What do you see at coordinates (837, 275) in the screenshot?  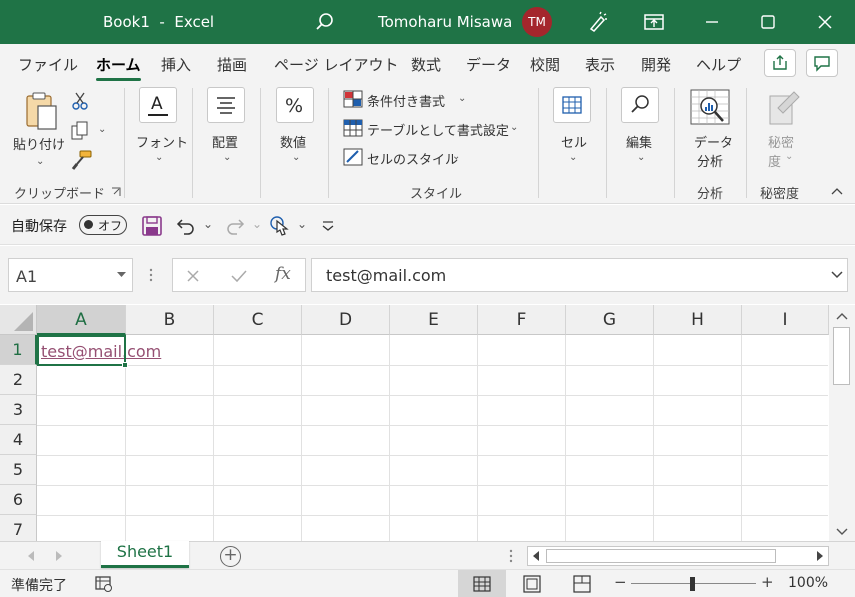 I see `expand-formula-icon` at bounding box center [837, 275].